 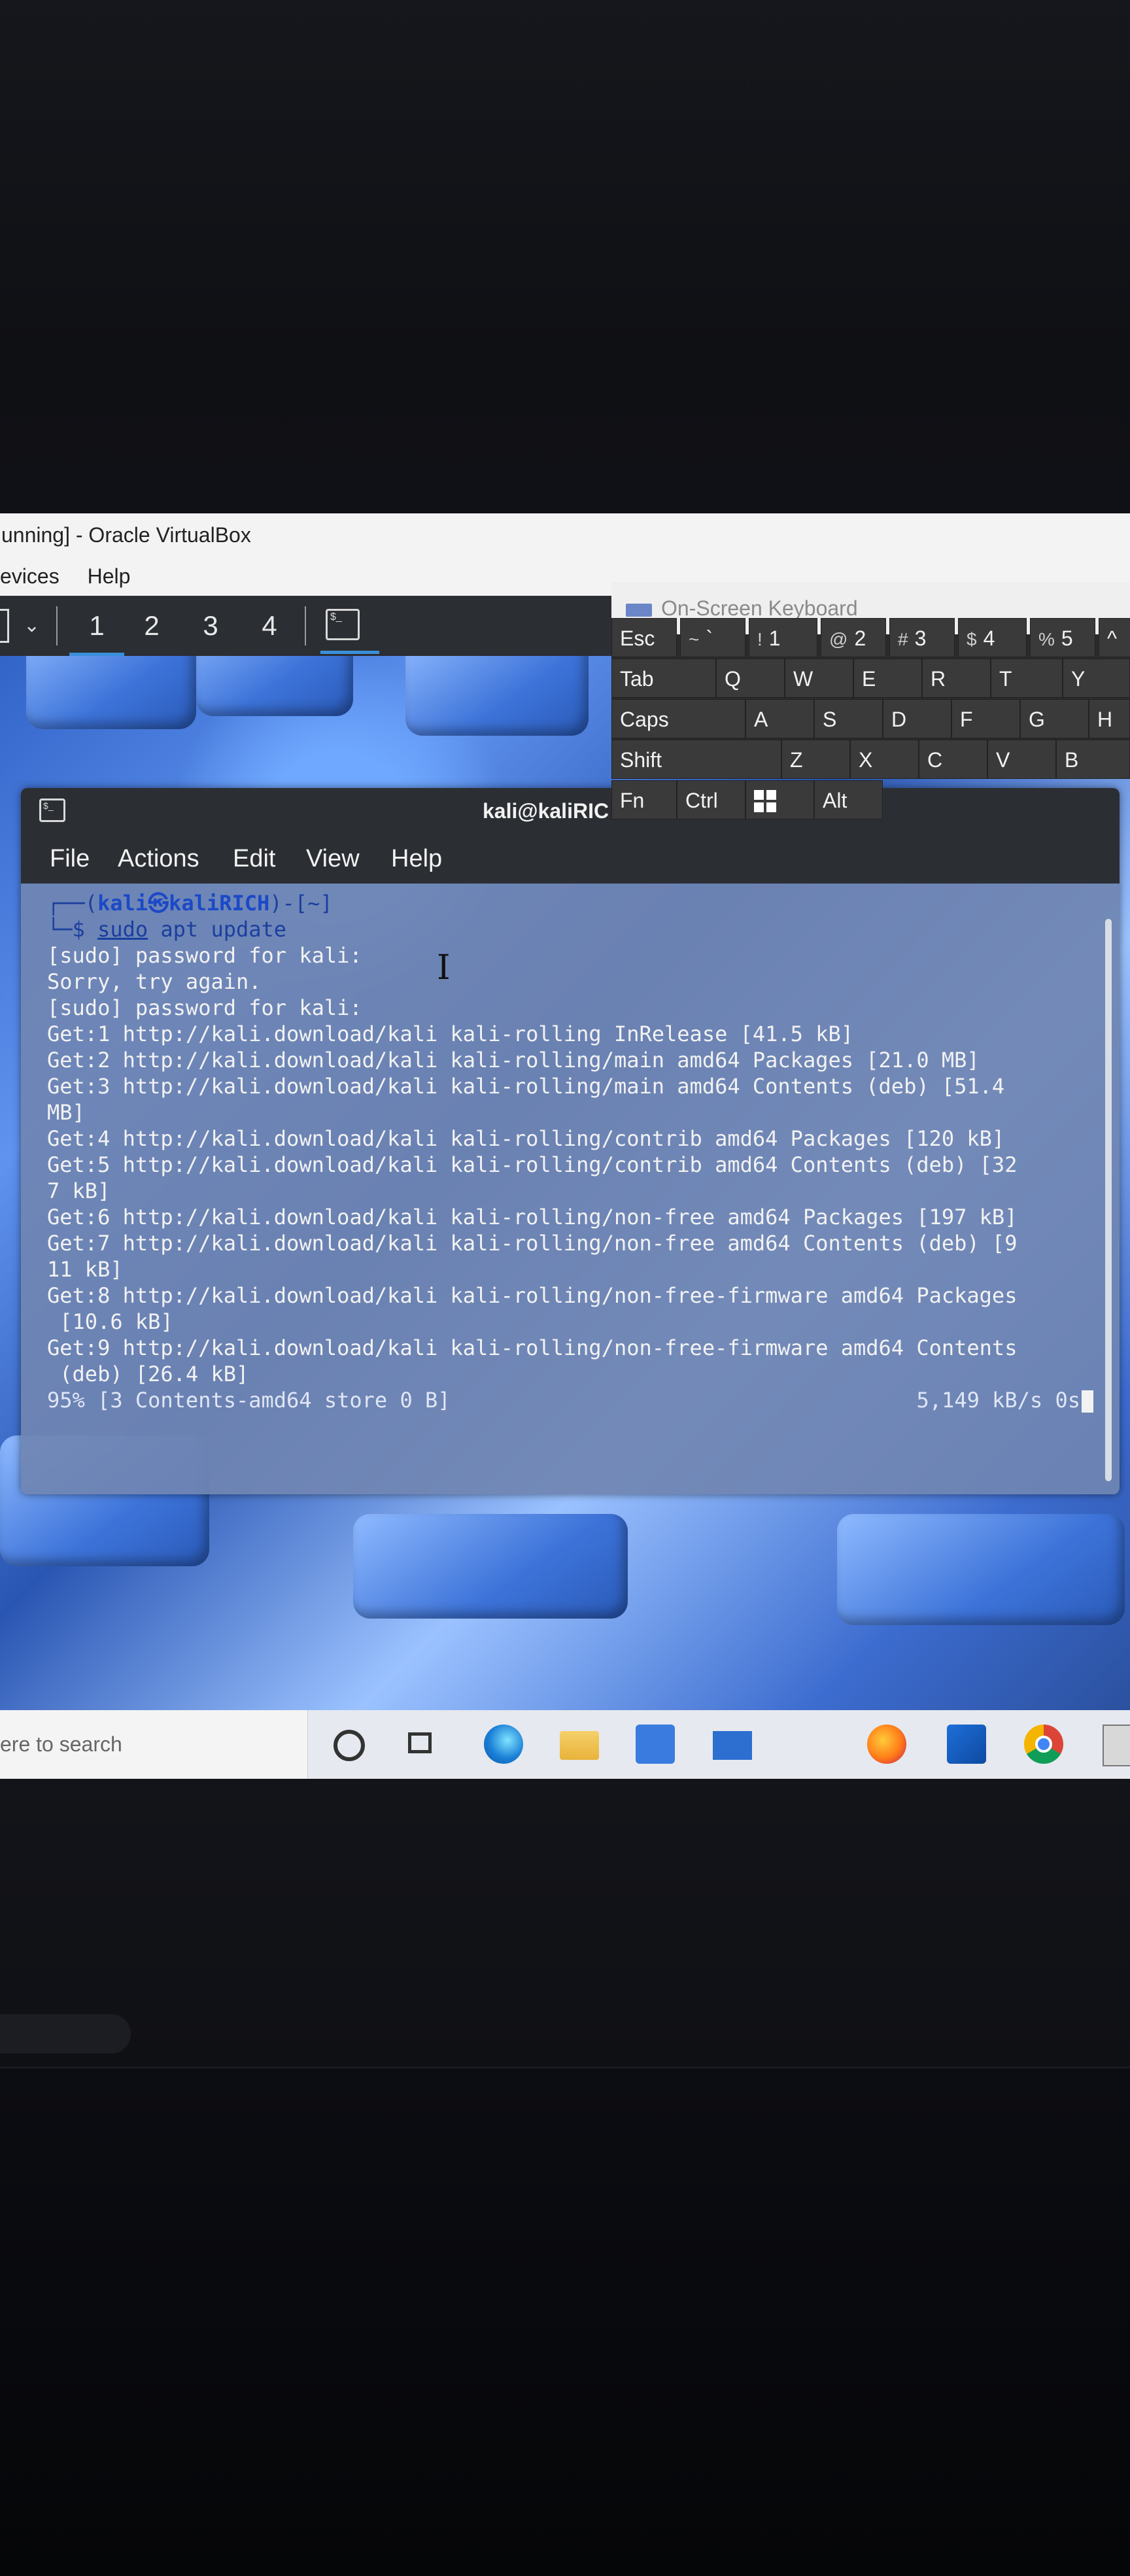 What do you see at coordinates (269, 626) in the screenshot?
I see `workspace-4: 4` at bounding box center [269, 626].